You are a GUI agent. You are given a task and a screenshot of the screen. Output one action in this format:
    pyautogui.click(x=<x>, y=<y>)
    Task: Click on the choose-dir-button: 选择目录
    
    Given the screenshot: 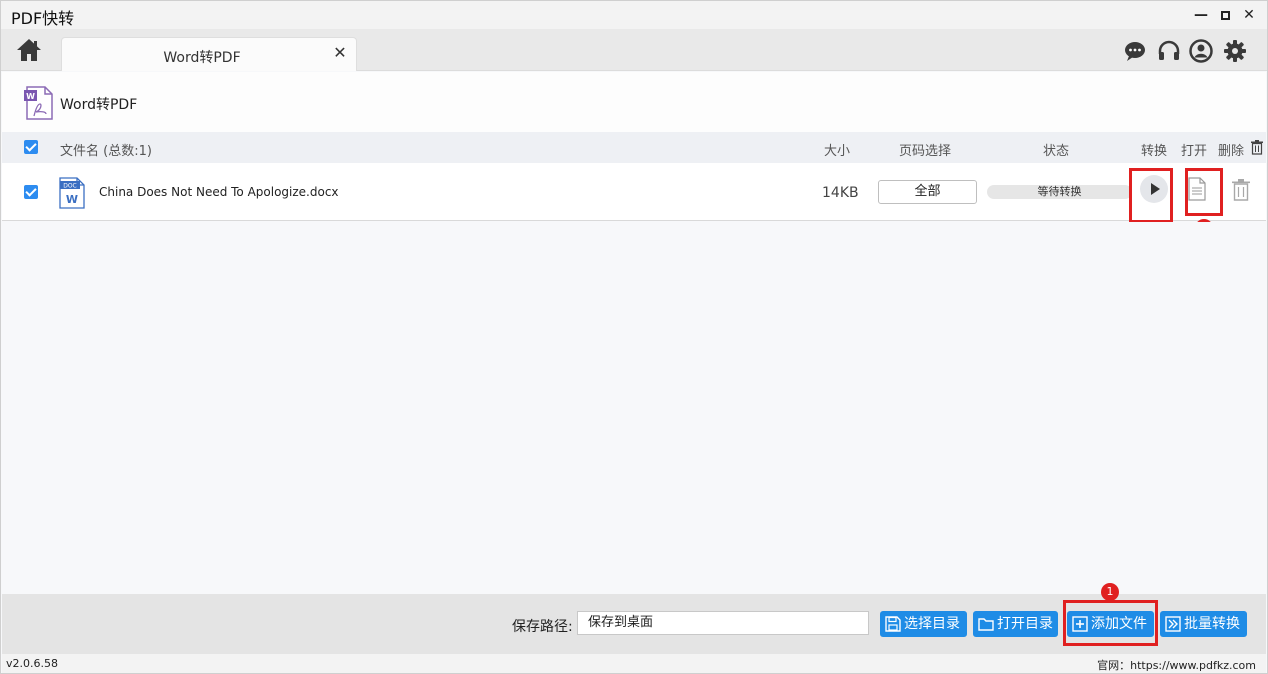 What is the action you would take?
    pyautogui.click(x=923, y=624)
    